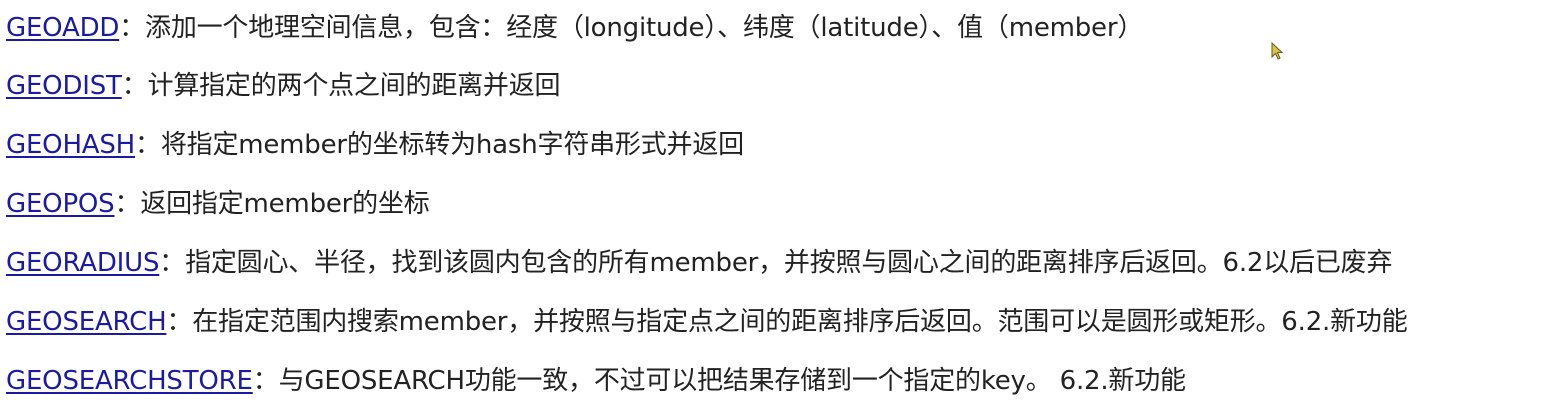 The image size is (1547, 411). Describe the element at coordinates (60, 204) in the screenshot. I see `command-link-geopos: GEOPOS` at that location.